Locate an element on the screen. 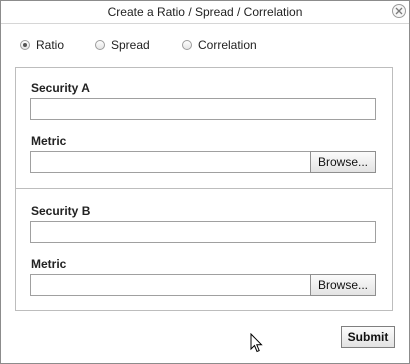 The image size is (410, 364). radio-ratio-indicator is located at coordinates (25, 45).